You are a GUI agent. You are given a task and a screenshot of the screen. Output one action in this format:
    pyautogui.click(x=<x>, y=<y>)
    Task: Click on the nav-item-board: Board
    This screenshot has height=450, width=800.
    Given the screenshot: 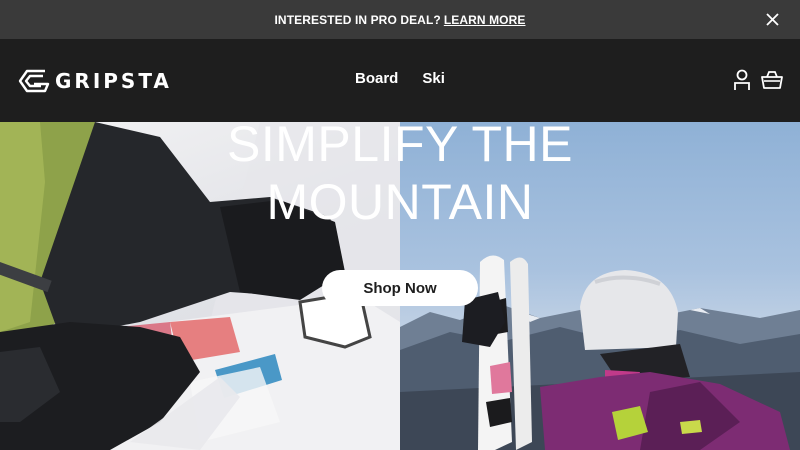 What is the action you would take?
    pyautogui.click(x=376, y=78)
    